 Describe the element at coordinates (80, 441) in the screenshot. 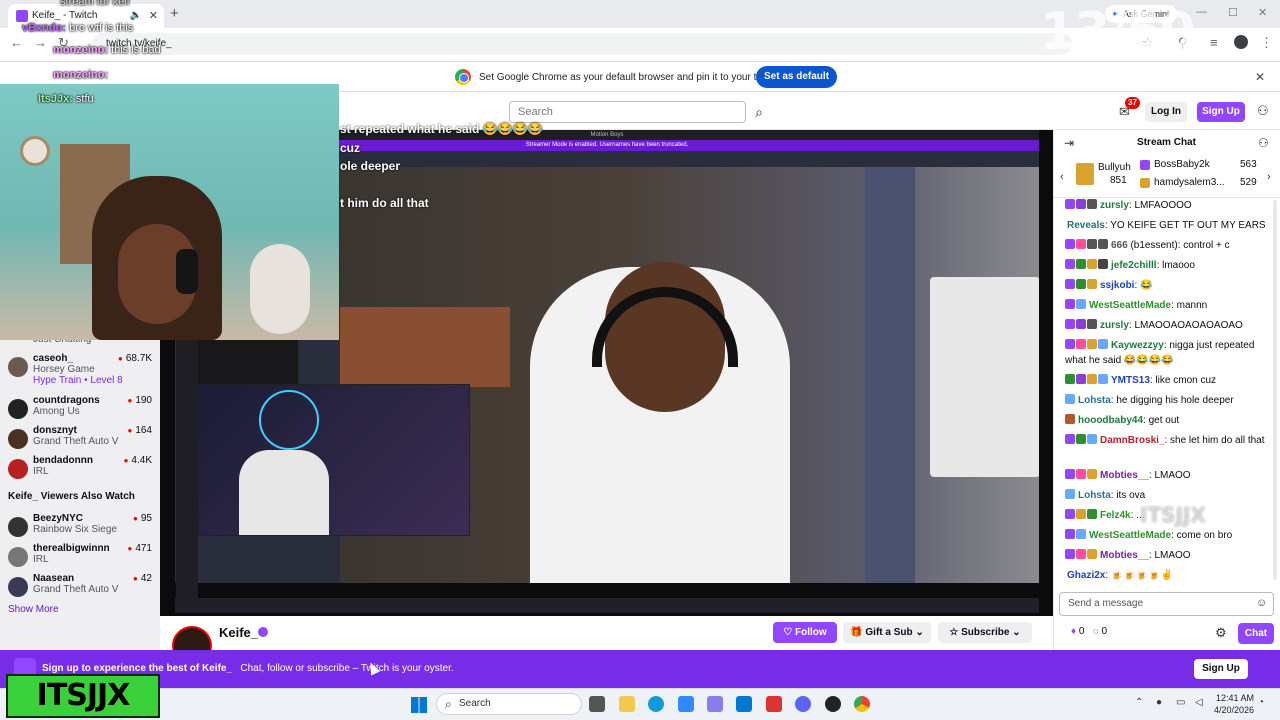

I see `sidebar-channel: donsznyt Grand Theft Auto V 164` at that location.